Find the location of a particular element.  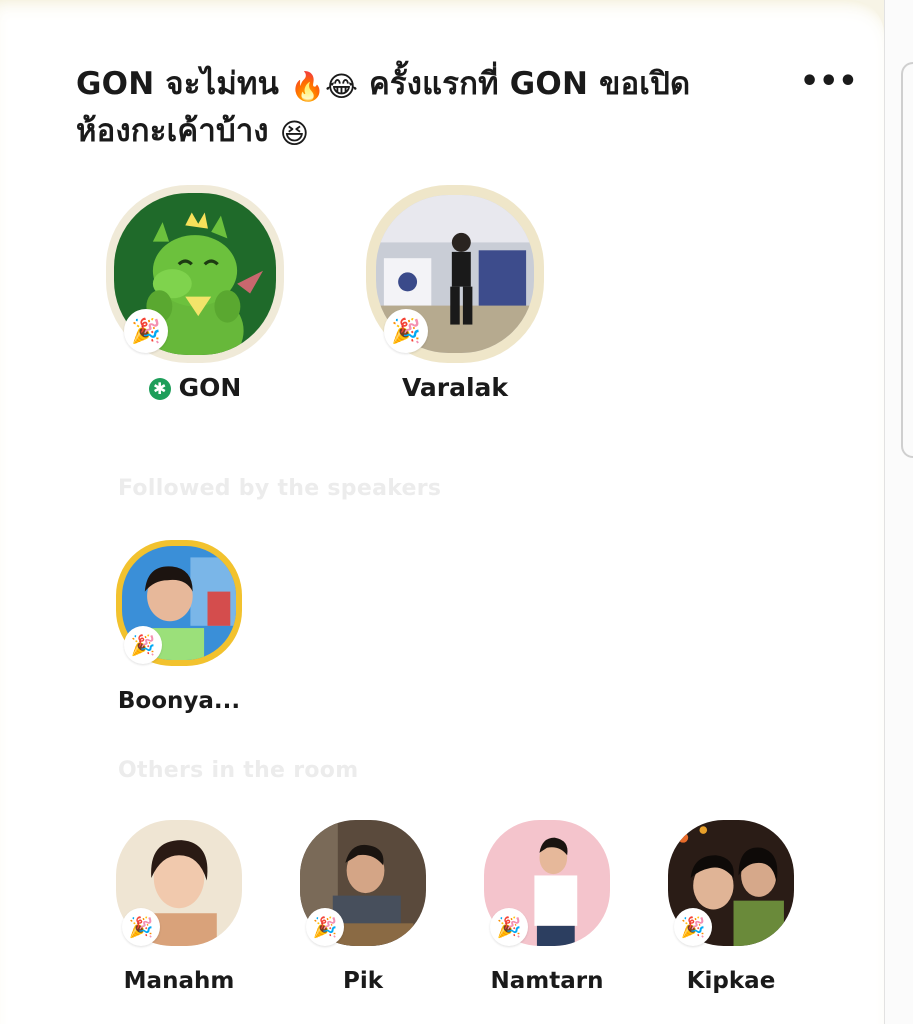

listener-kipkae: 🎉 Kipkae is located at coordinates (731, 910).